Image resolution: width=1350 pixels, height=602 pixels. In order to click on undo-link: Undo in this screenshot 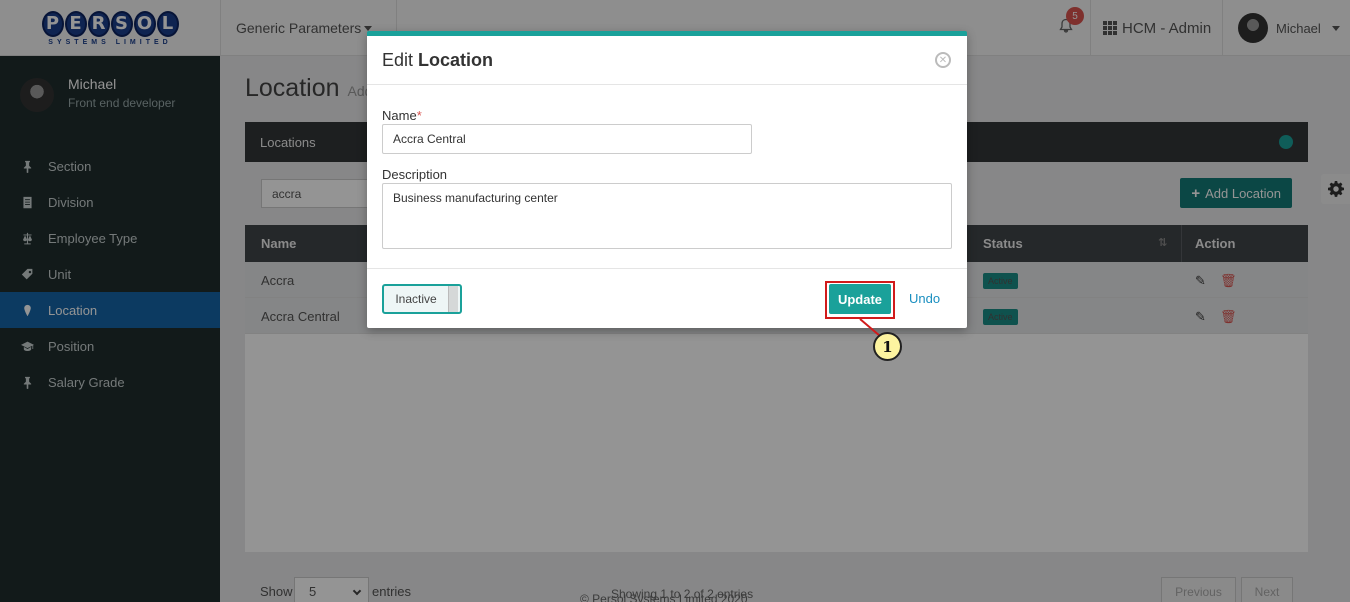, I will do `click(924, 298)`.